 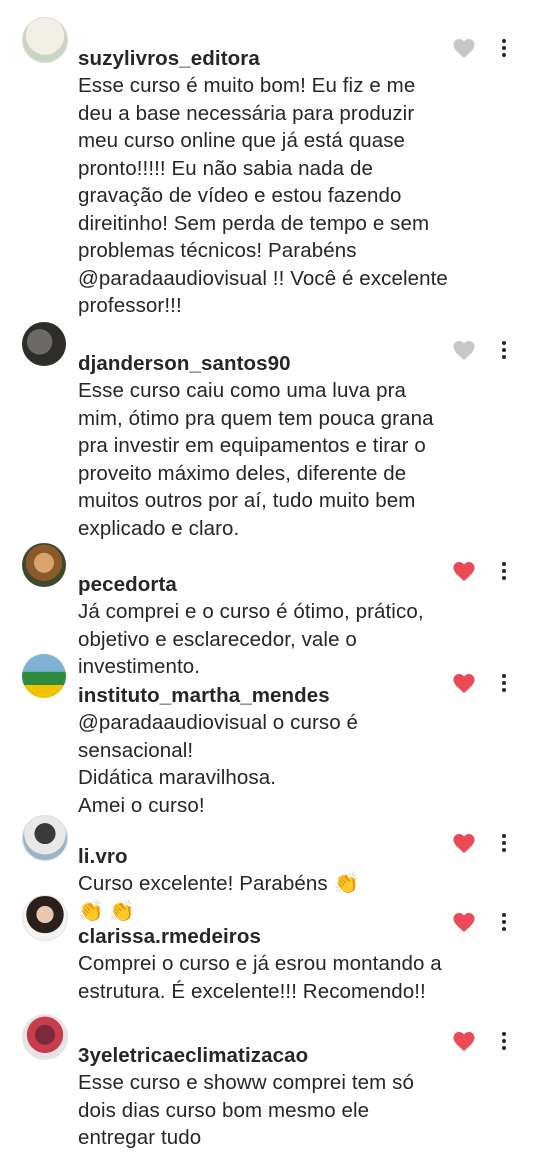 What do you see at coordinates (103, 856) in the screenshot?
I see `comment-username: li.vro` at bounding box center [103, 856].